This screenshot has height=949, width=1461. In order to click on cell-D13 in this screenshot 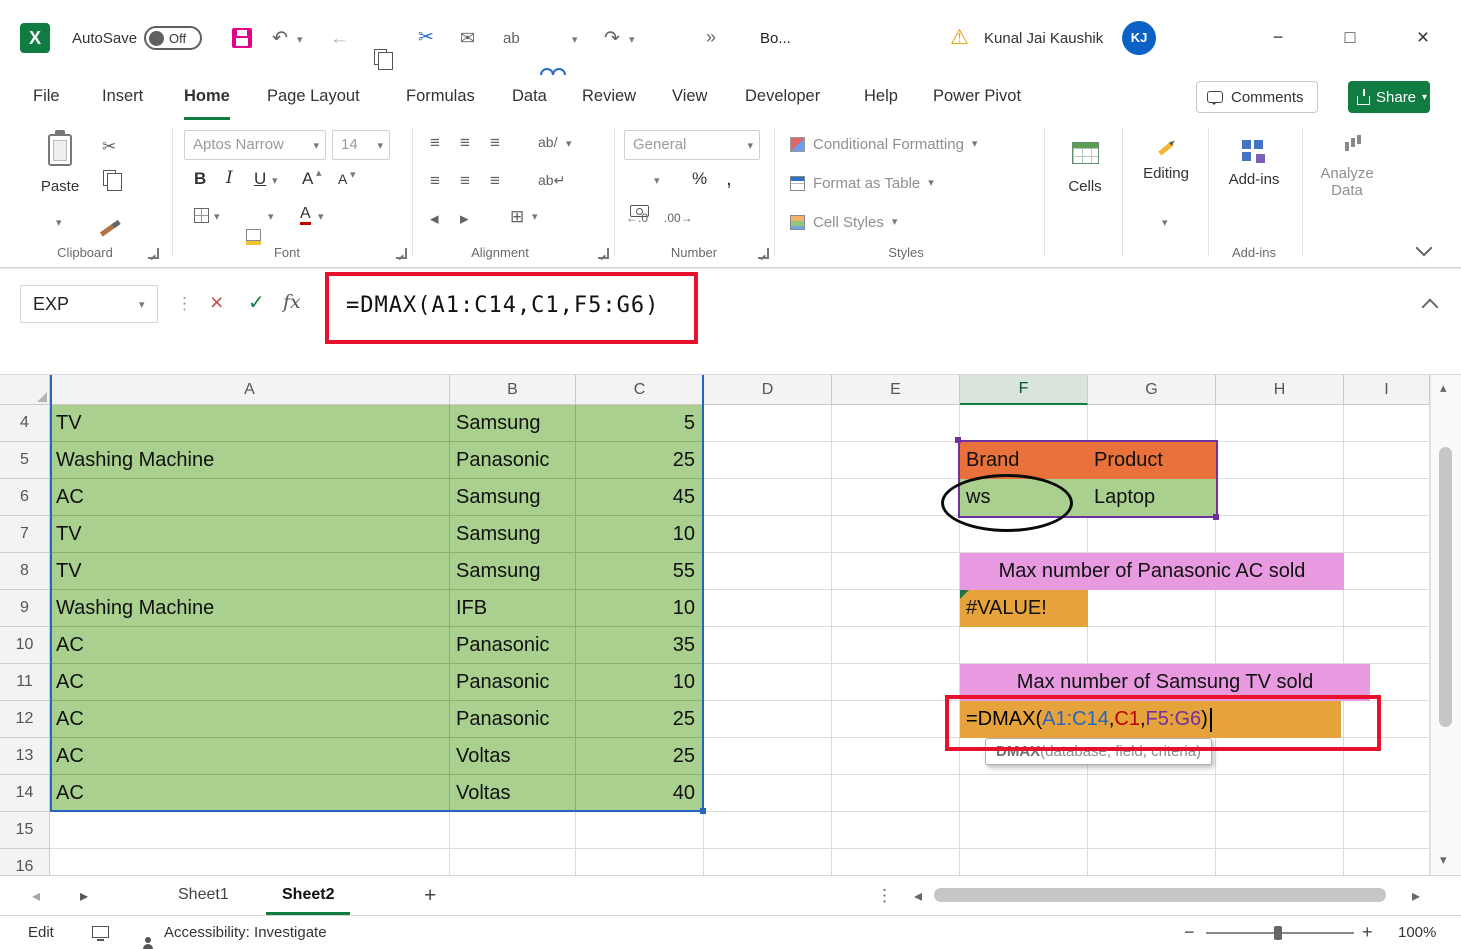, I will do `click(768, 756)`.